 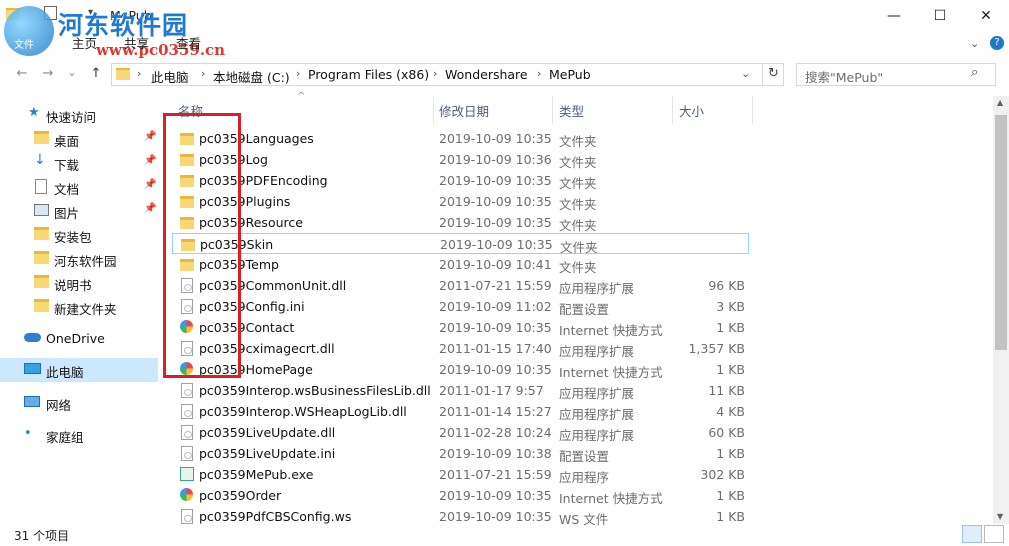 I want to click on sidebar-item-installers: 安装包, so click(x=79, y=235).